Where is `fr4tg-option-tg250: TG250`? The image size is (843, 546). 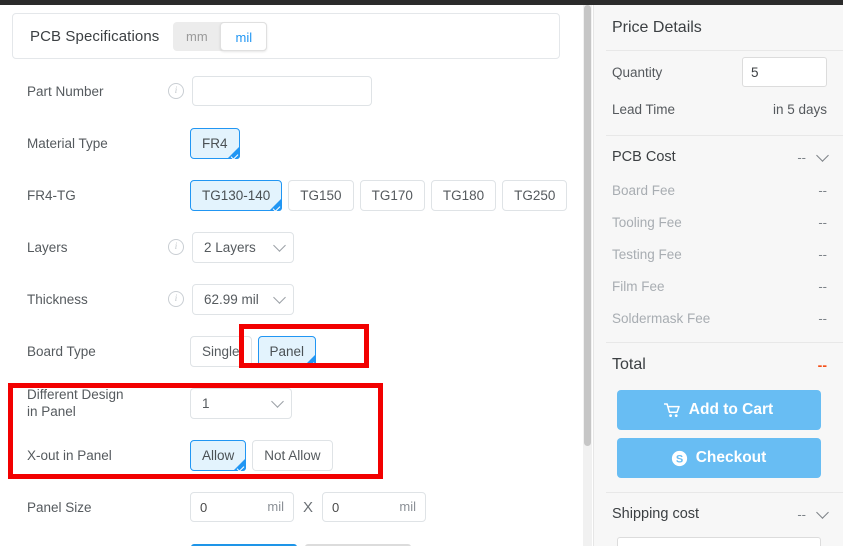 fr4tg-option-tg250: TG250 is located at coordinates (535, 195).